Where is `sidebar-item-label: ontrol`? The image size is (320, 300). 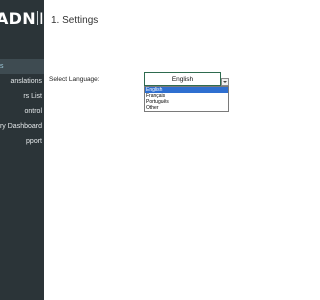
sidebar-item-label: ontrol is located at coordinates (33, 111).